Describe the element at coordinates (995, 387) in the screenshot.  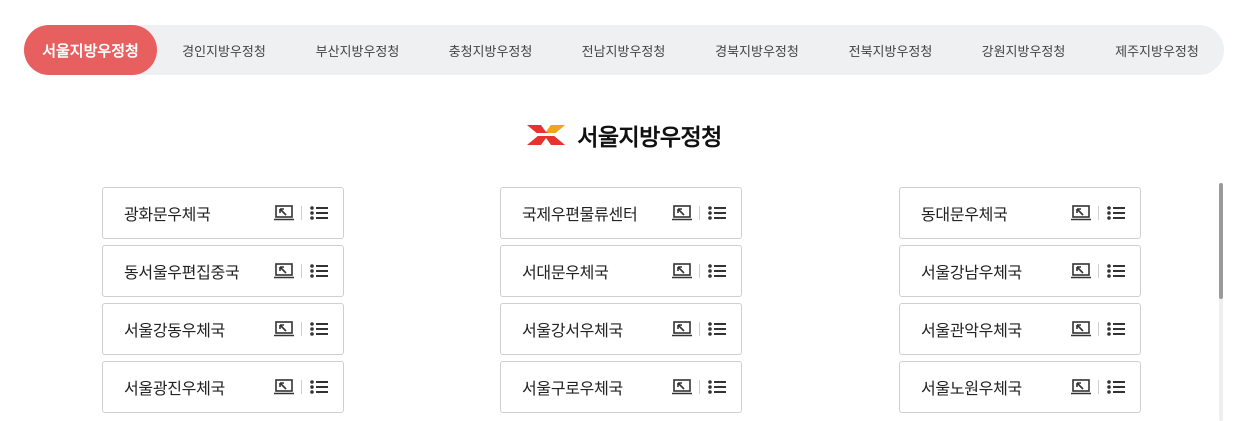
I see `office-name: 서울노원우체국` at that location.